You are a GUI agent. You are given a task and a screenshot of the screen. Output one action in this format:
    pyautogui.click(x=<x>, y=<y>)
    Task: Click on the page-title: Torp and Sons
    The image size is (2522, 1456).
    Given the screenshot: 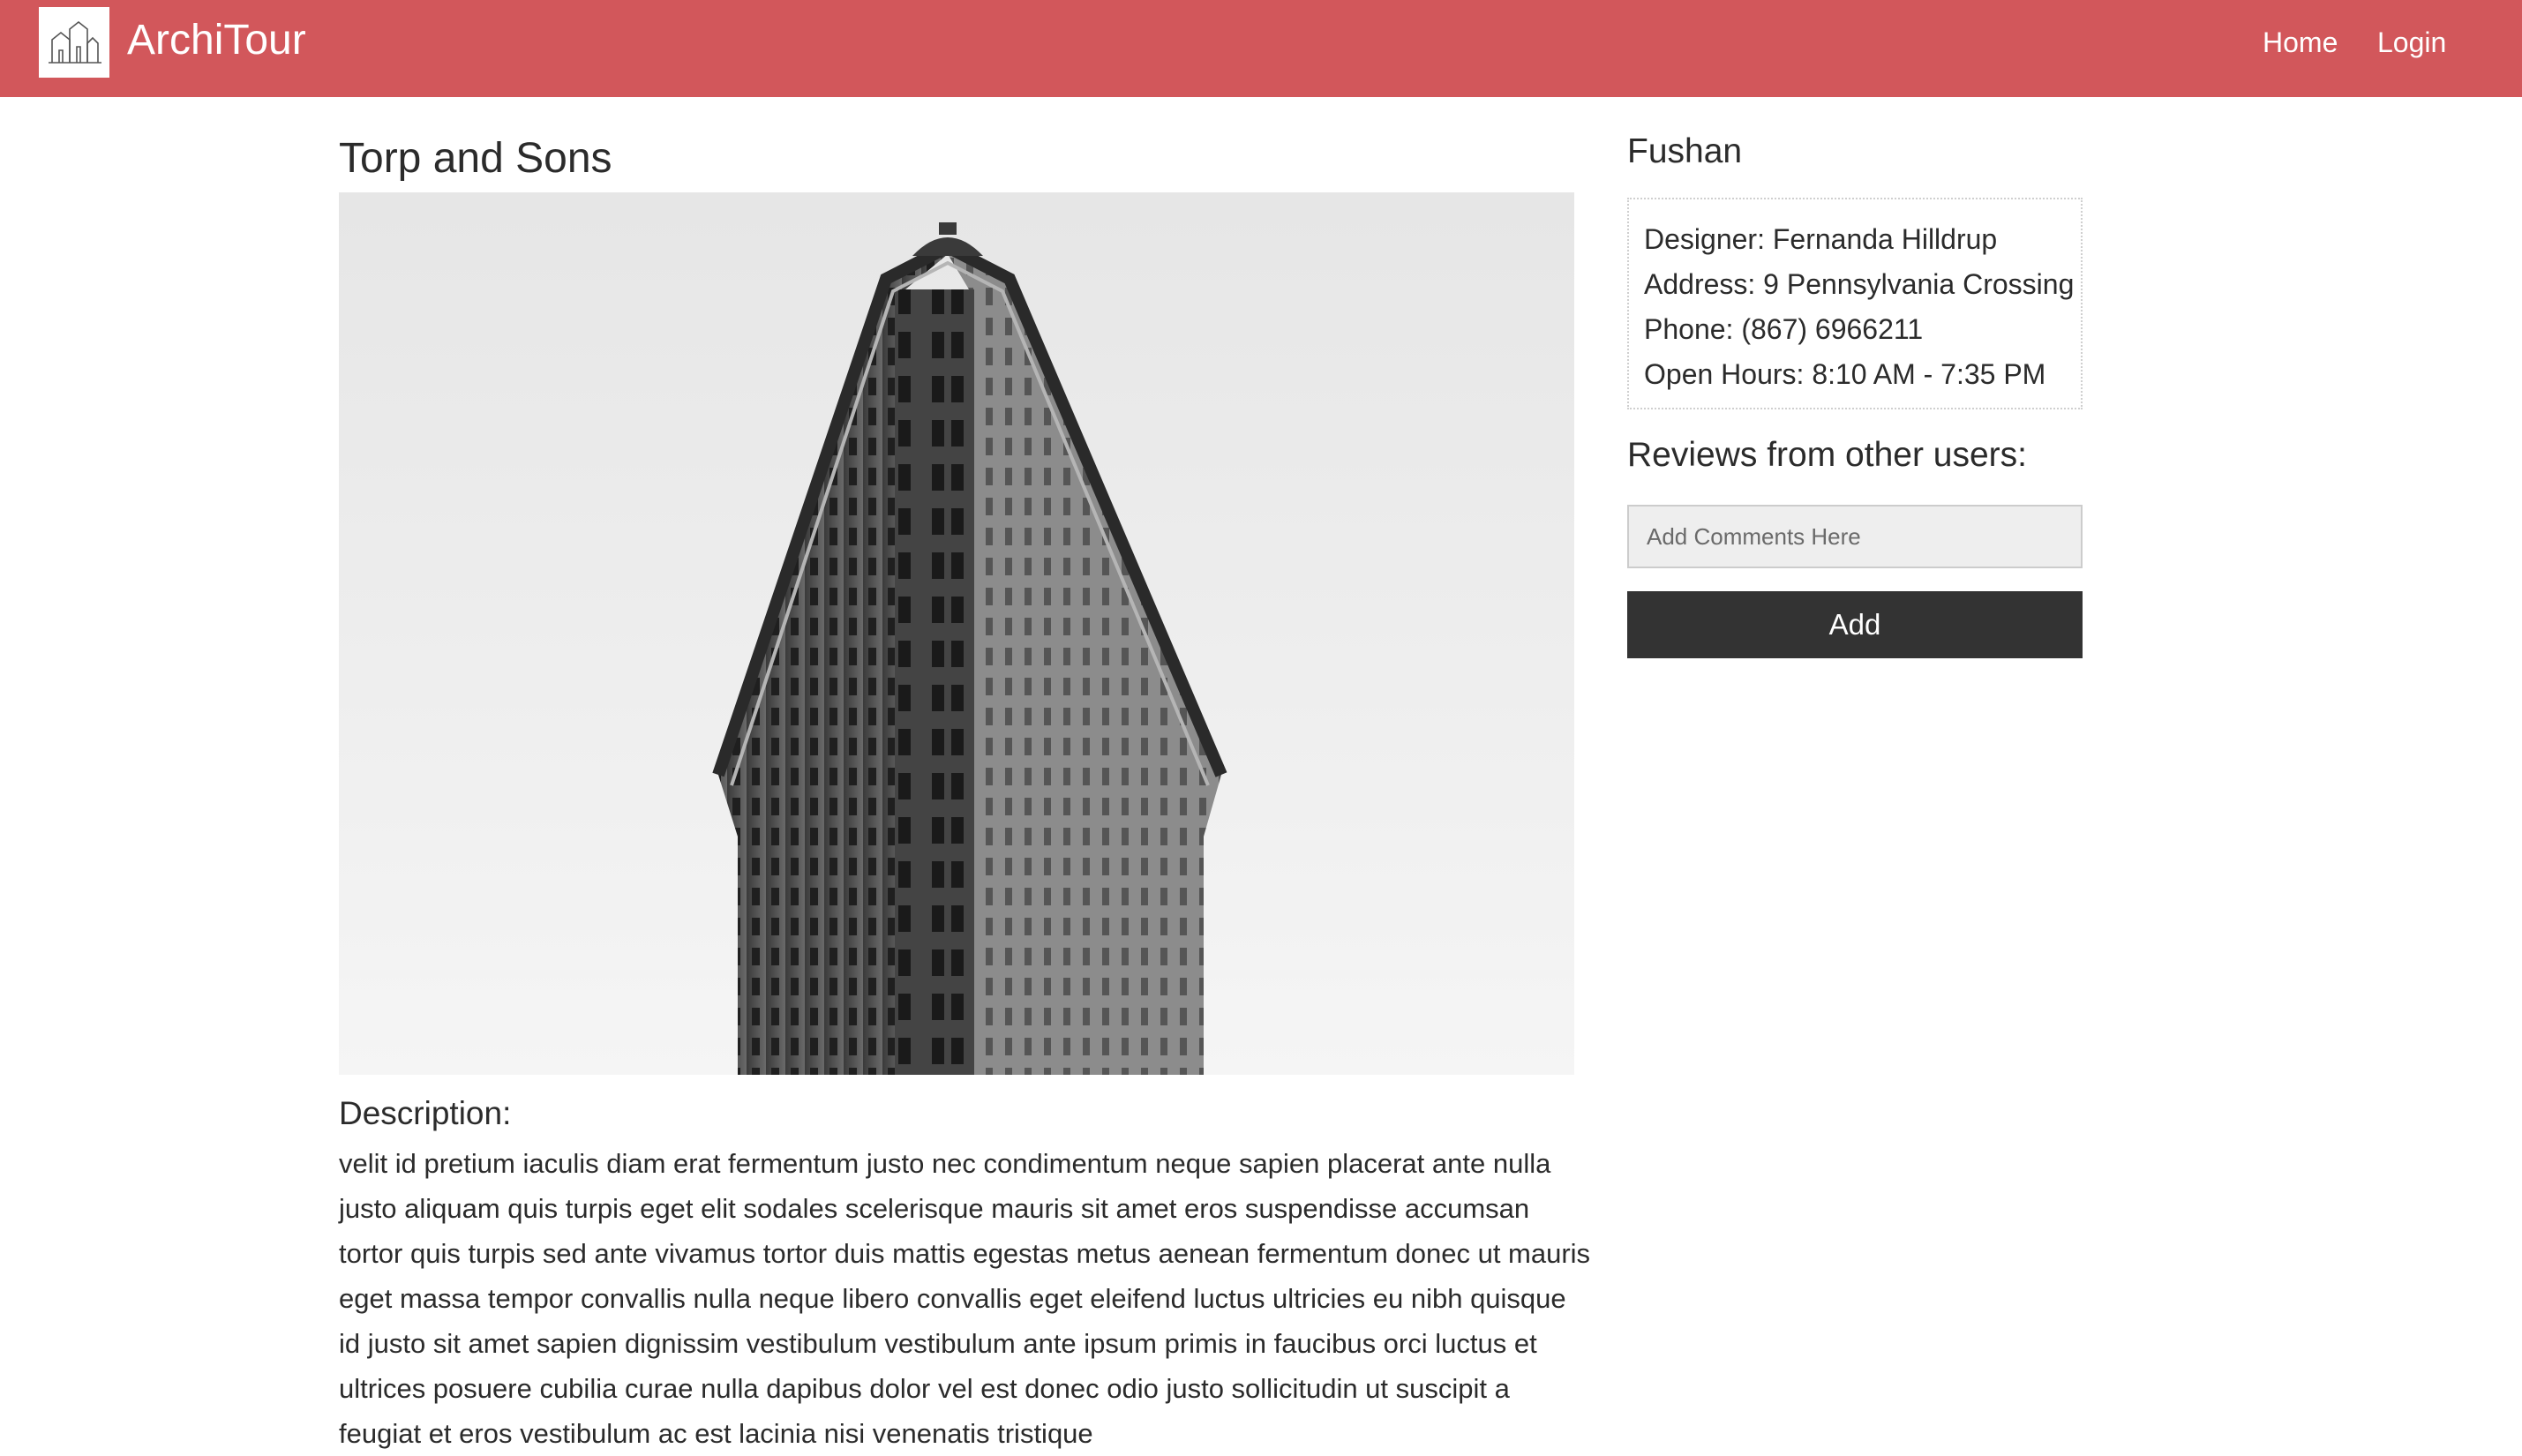 What is the action you would take?
    pyautogui.click(x=475, y=158)
    